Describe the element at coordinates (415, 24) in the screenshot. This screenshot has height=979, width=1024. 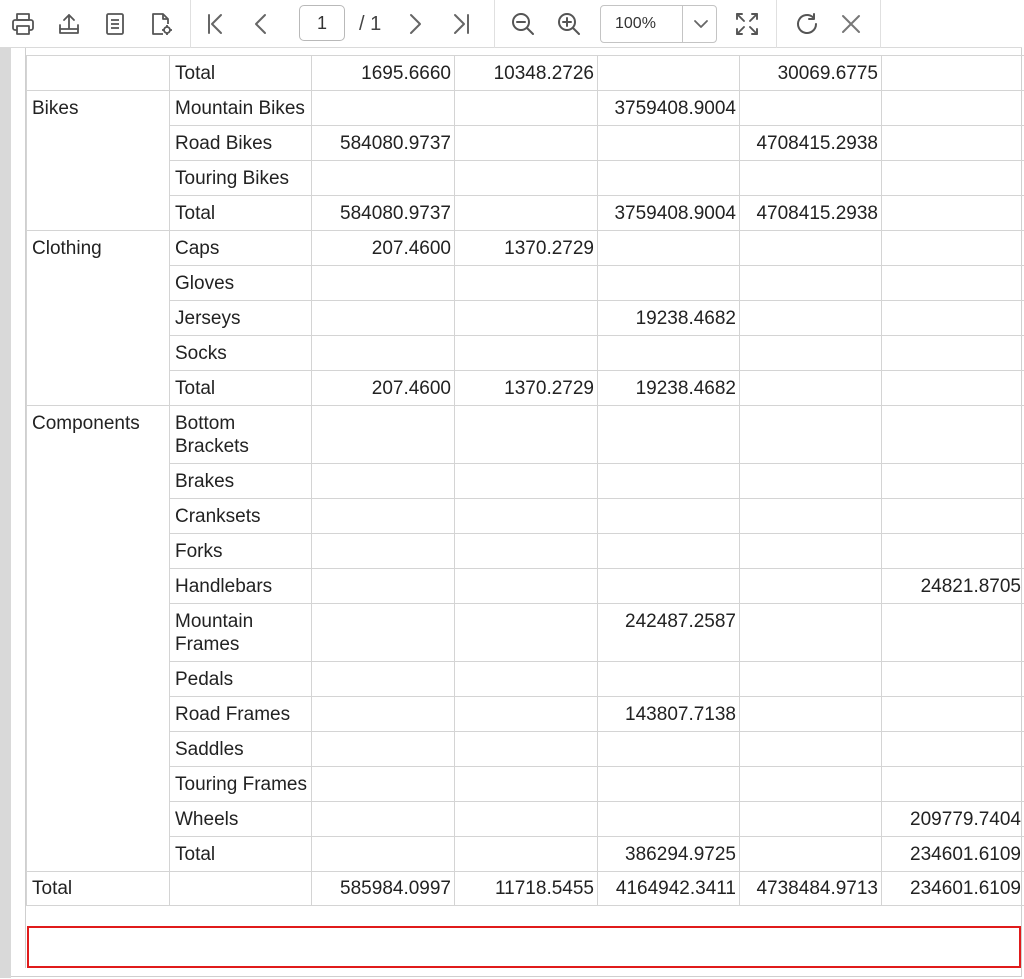
I see `next-page-button` at that location.